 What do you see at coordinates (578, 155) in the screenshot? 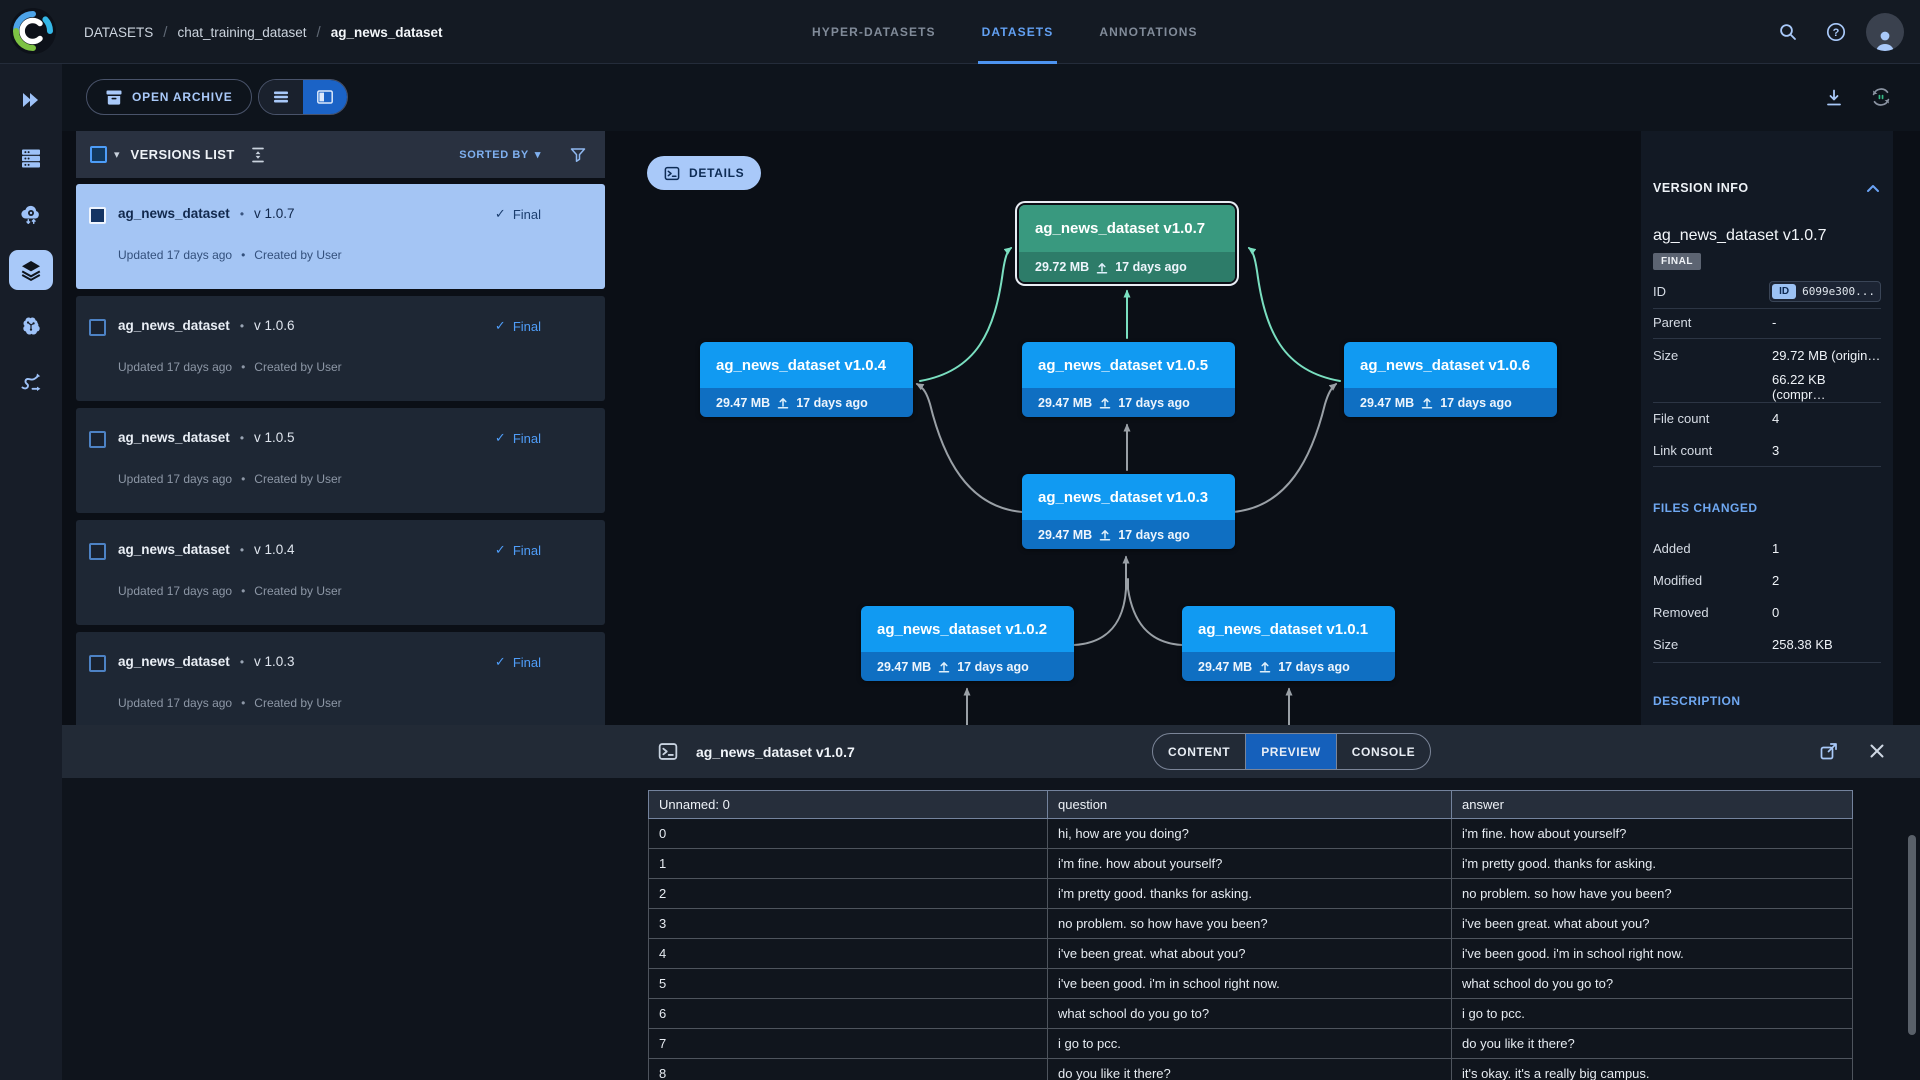
I see `filter-icon` at bounding box center [578, 155].